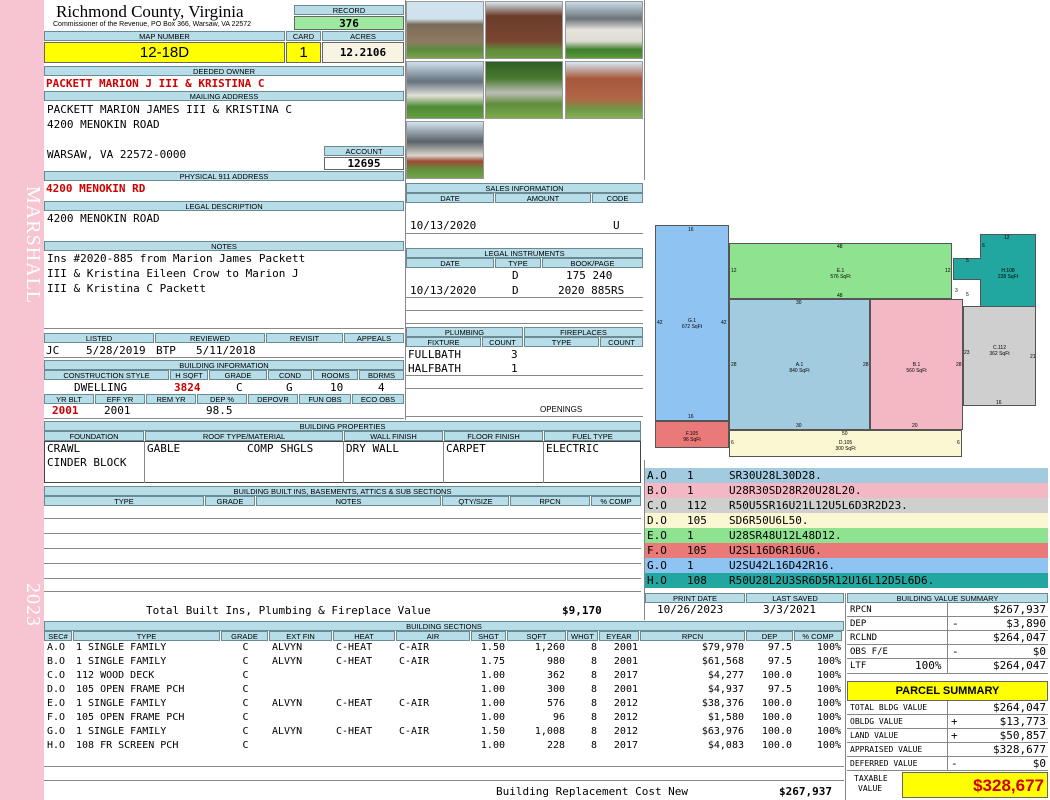 The height and width of the screenshot is (800, 1050). What do you see at coordinates (524, 188) in the screenshot?
I see `sales-label: SALES INFORMATION` at bounding box center [524, 188].